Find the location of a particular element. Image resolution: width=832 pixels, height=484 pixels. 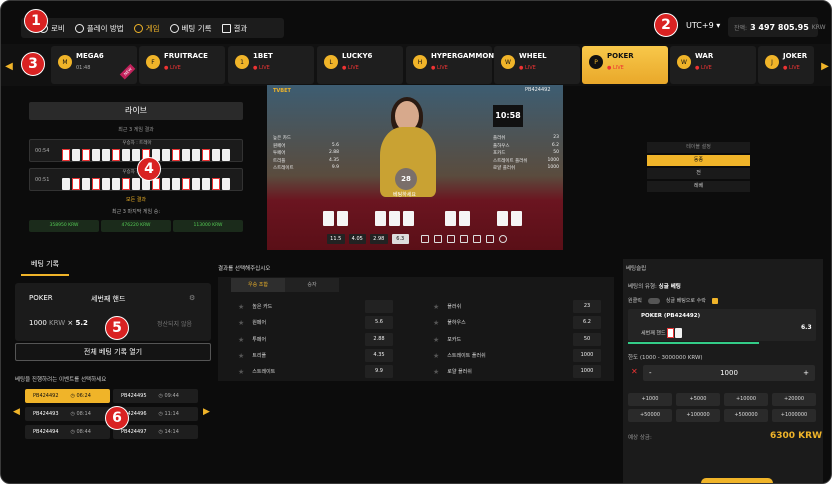

bet-tabs: 우승 조합 승자 is located at coordinates (285, 285).